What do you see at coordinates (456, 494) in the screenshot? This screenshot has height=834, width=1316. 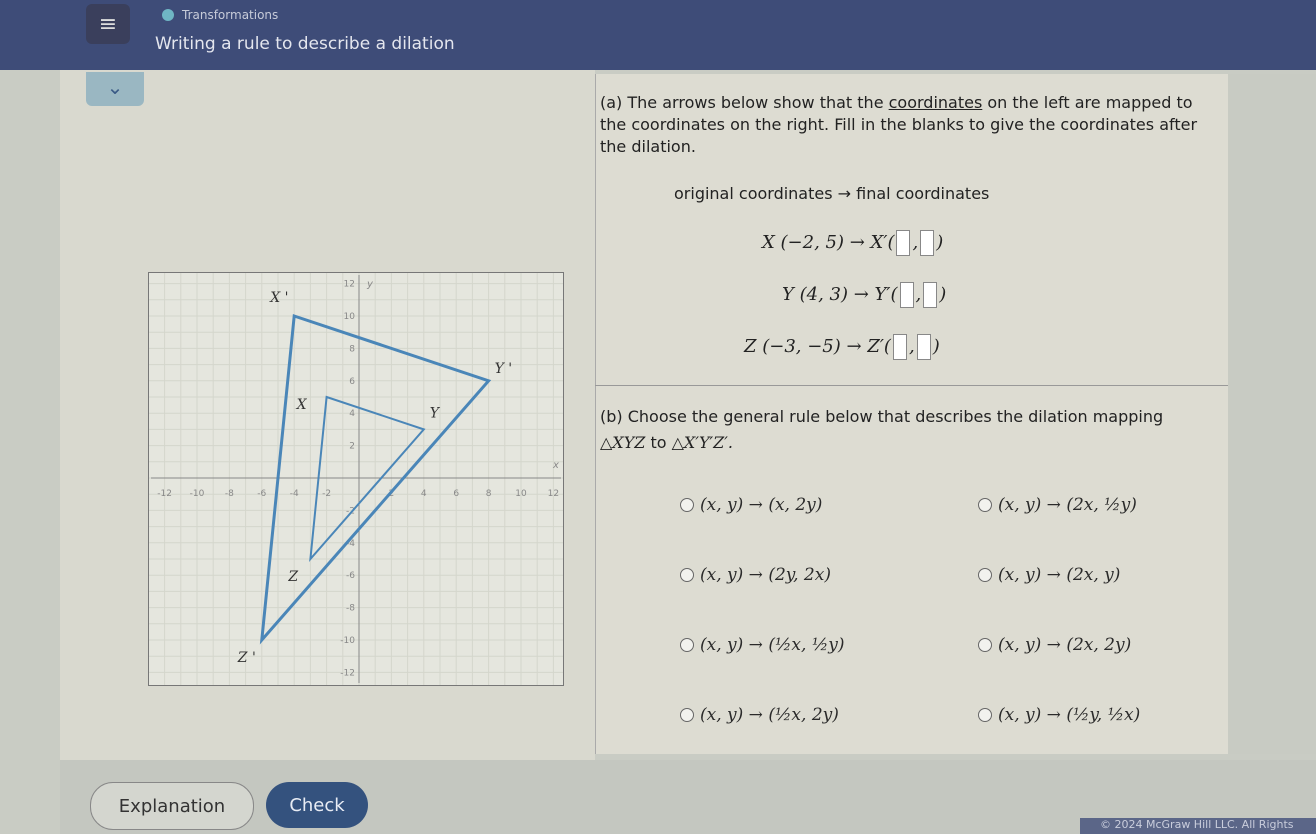 I see `x-tick-label: 6` at bounding box center [456, 494].